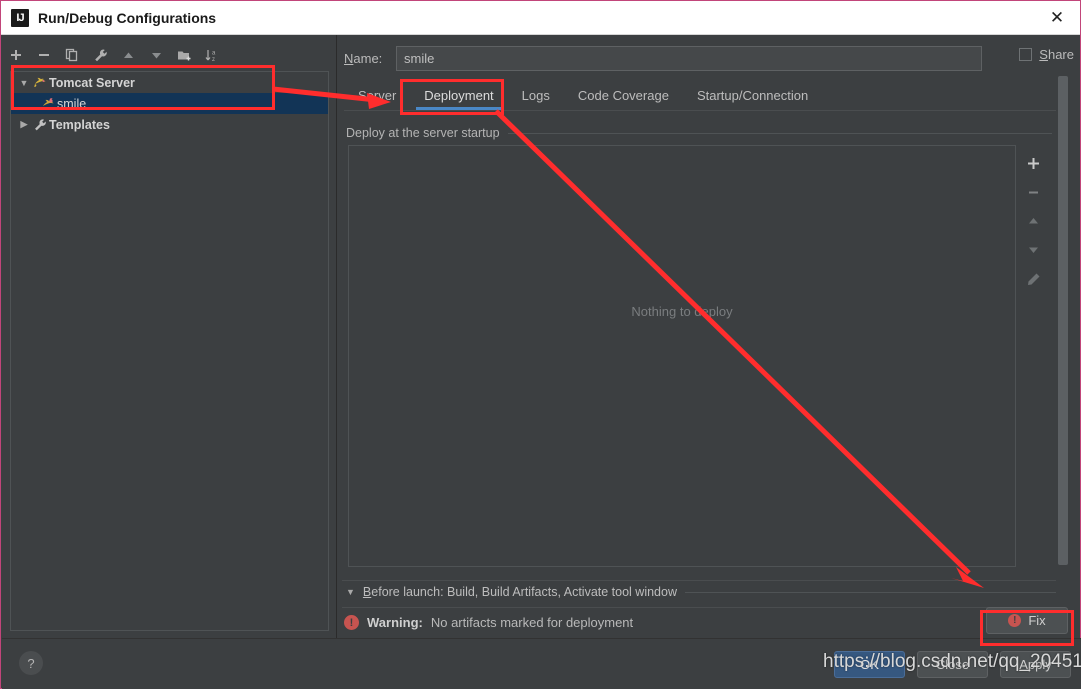  I want to click on svg-text: a, so click(214, 54).